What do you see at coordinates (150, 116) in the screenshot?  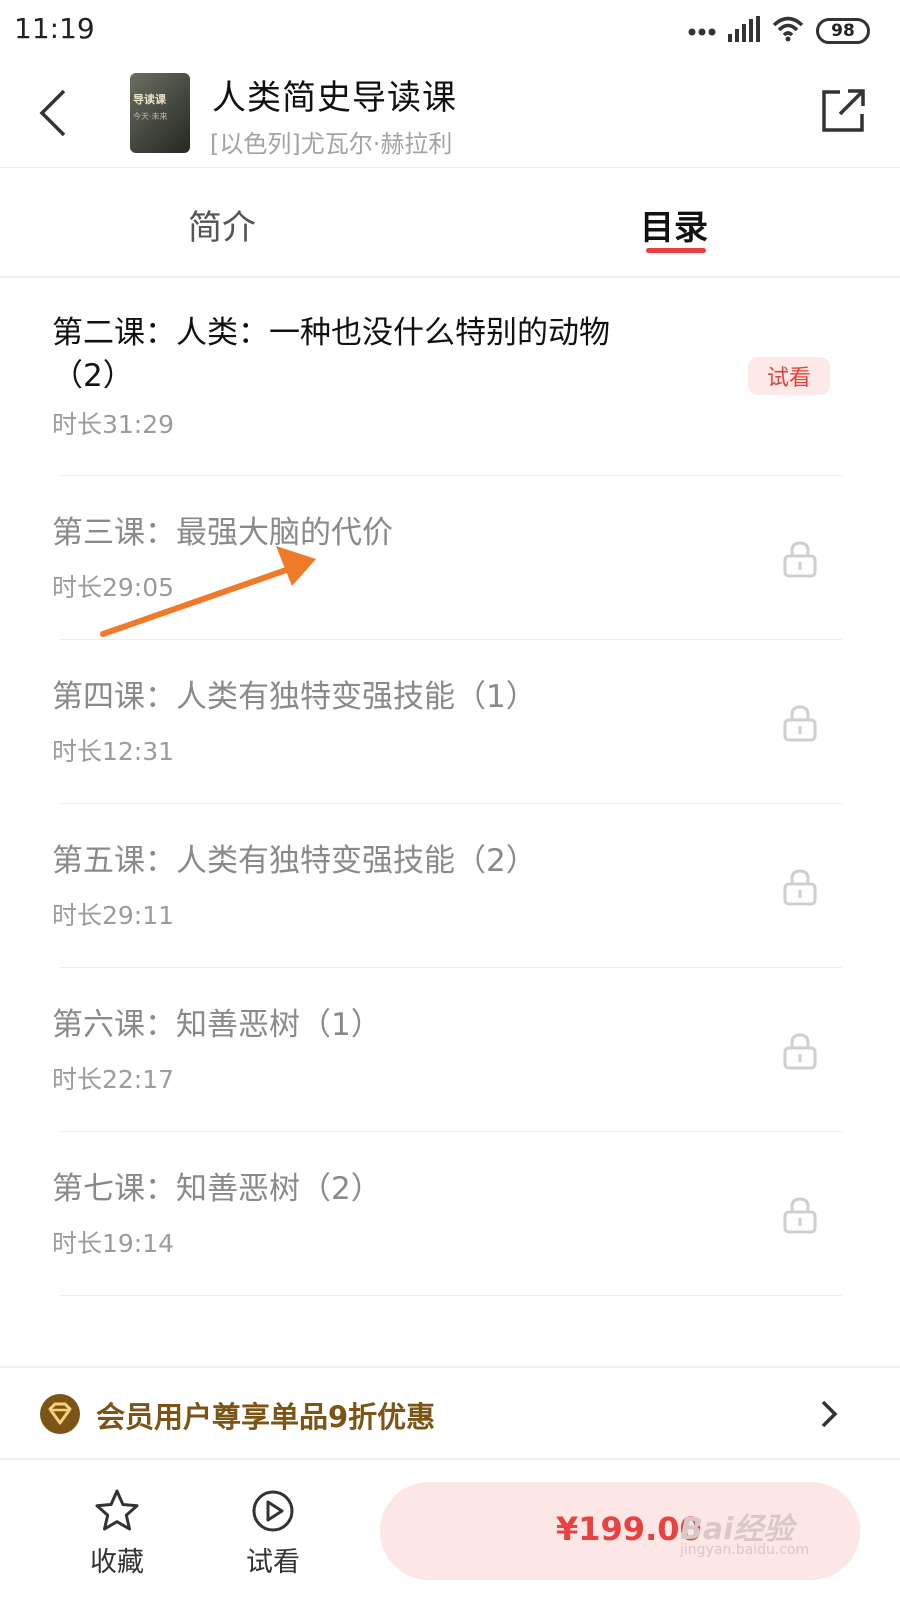 I see `cover-sub: 今天·未来` at bounding box center [150, 116].